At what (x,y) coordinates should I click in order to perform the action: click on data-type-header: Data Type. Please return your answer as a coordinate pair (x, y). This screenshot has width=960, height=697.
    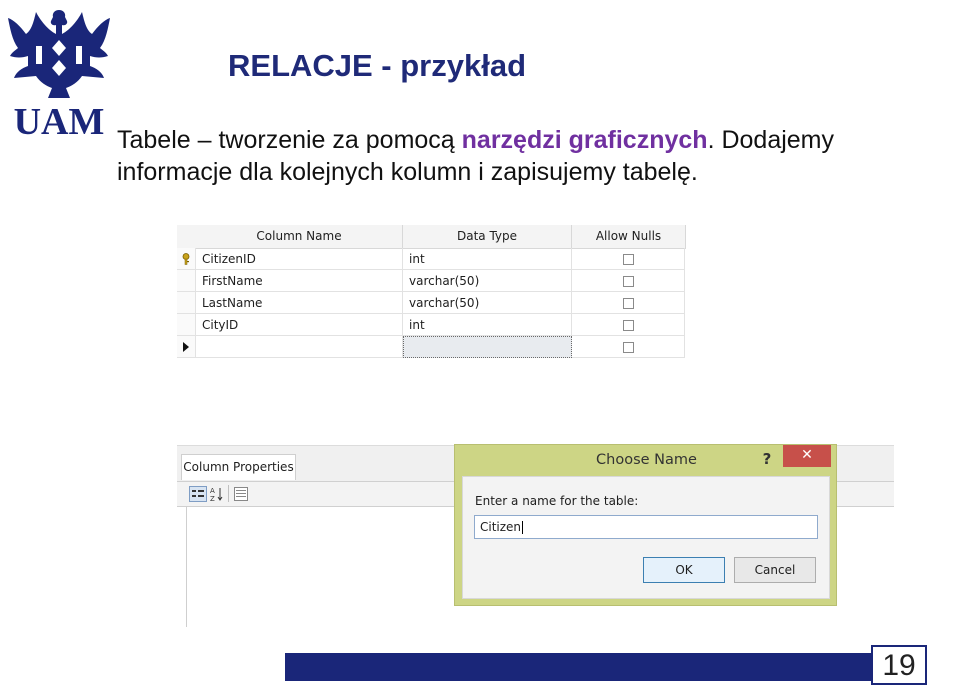
    Looking at the image, I should click on (487, 237).